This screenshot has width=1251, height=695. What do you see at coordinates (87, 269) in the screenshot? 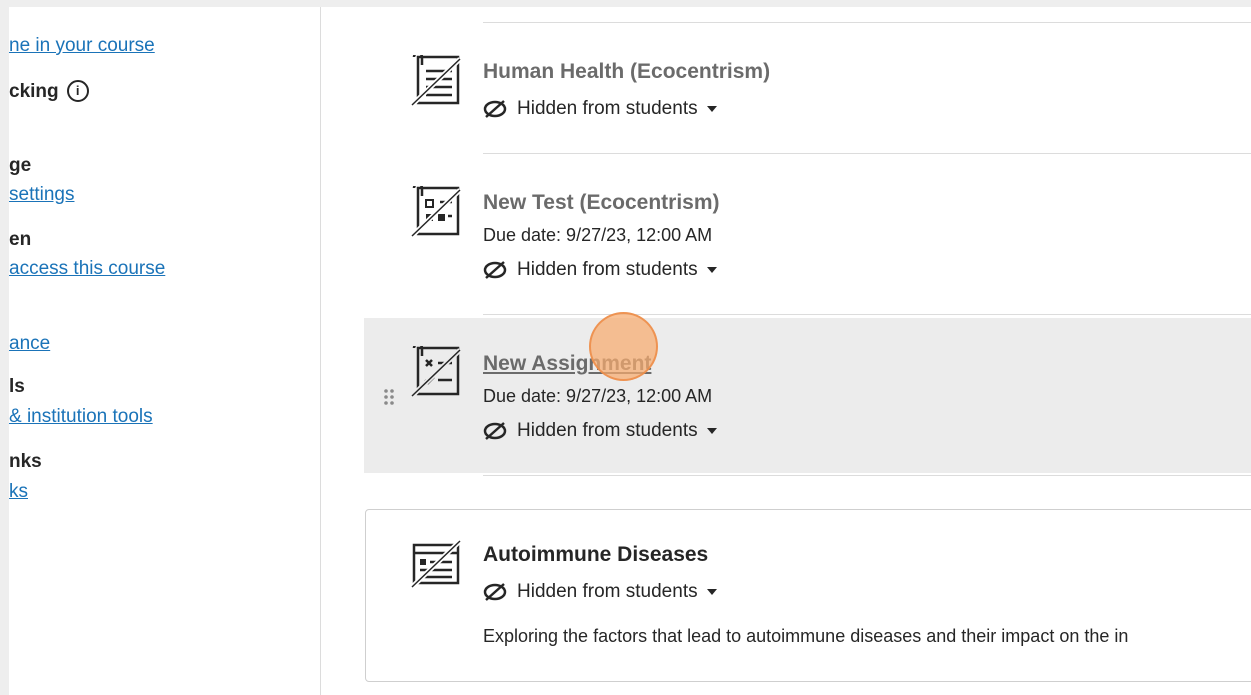
I see `sidebar-link-access-course: access this course` at bounding box center [87, 269].